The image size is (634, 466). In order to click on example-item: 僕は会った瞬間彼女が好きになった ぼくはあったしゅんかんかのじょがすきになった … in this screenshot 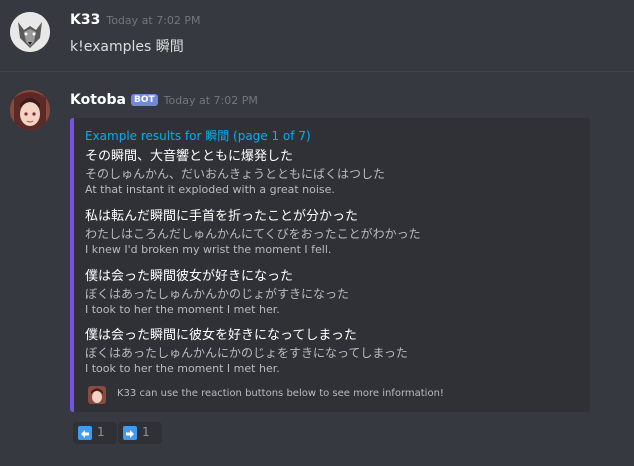, I will do `click(217, 290)`.